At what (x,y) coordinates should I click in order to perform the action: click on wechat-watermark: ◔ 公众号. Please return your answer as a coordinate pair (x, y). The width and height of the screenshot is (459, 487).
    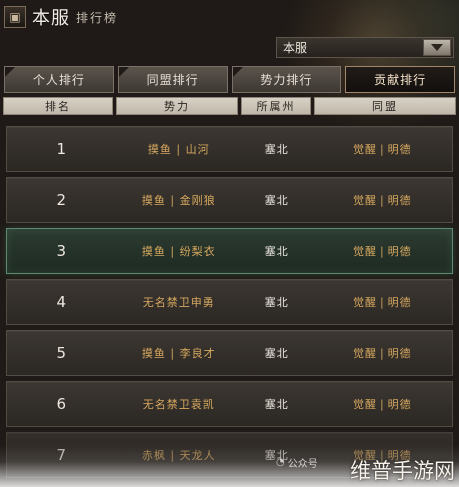
    Looking at the image, I should click on (312, 462).